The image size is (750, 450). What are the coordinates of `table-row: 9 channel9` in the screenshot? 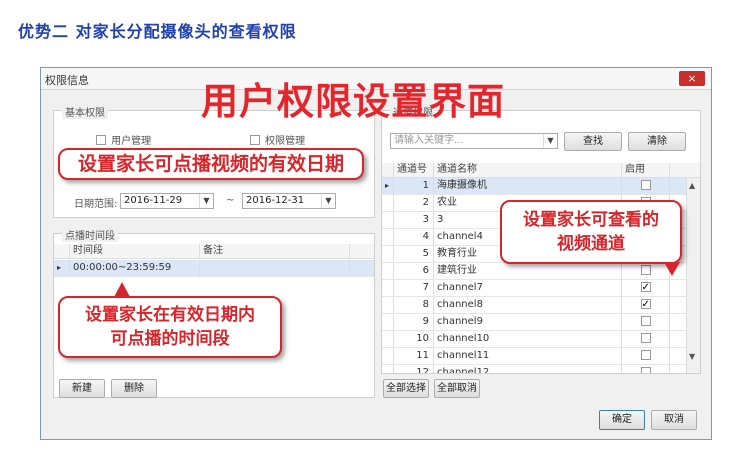 It's located at (541, 322).